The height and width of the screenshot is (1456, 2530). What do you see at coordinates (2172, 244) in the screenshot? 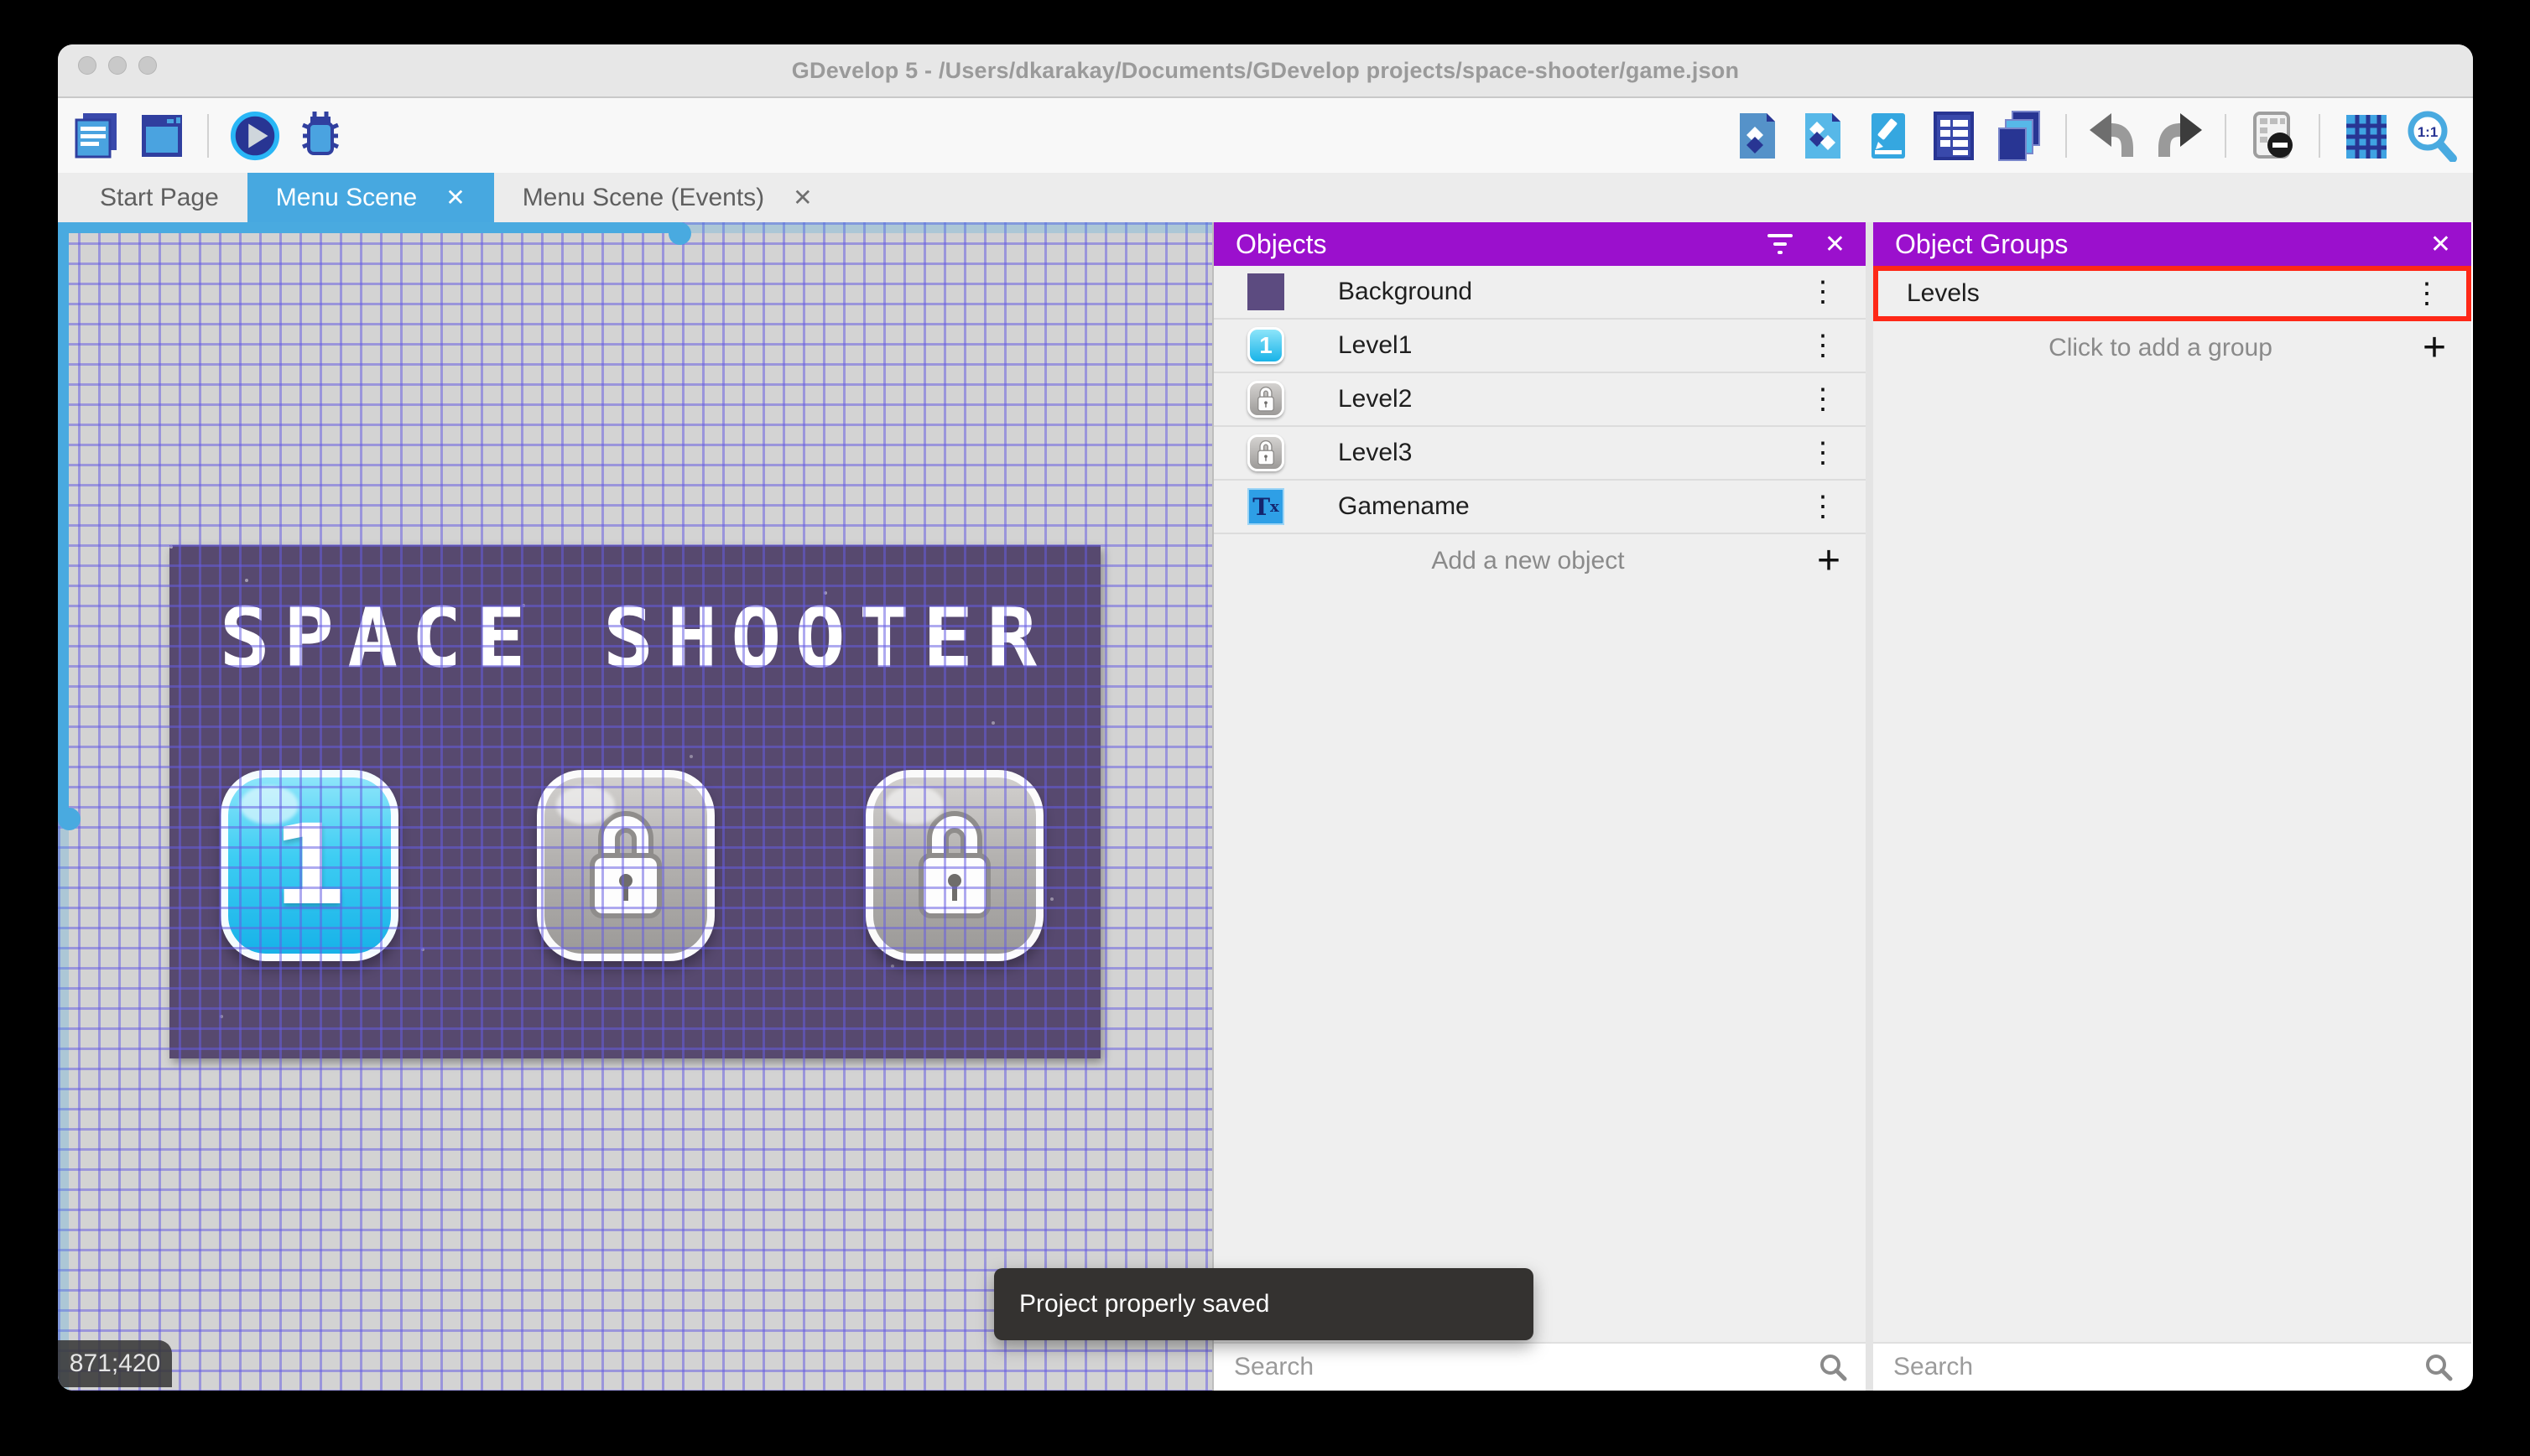
I see `object-groups-panel-header: Object Groups ✕` at bounding box center [2172, 244].